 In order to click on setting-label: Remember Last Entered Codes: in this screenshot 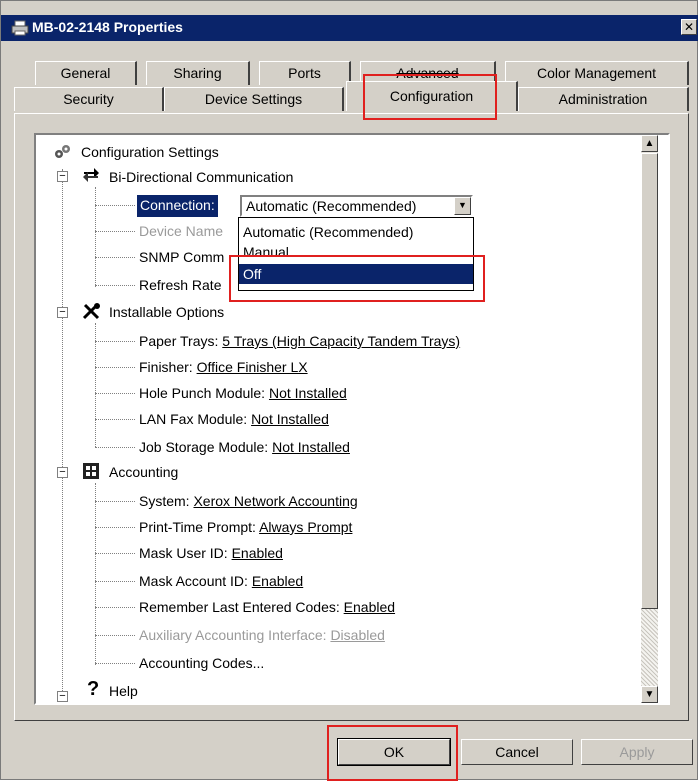, I will do `click(239, 607)`.